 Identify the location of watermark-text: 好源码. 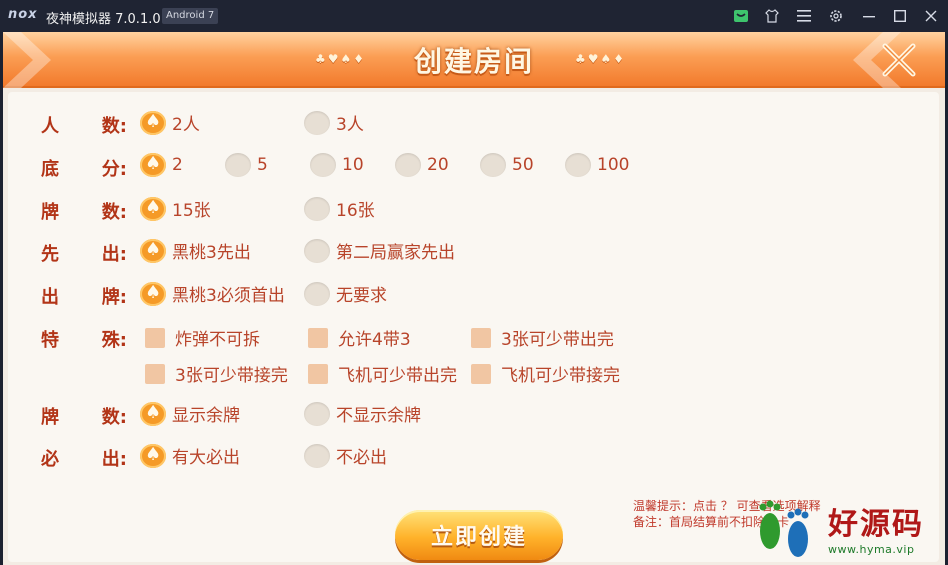
(876, 524).